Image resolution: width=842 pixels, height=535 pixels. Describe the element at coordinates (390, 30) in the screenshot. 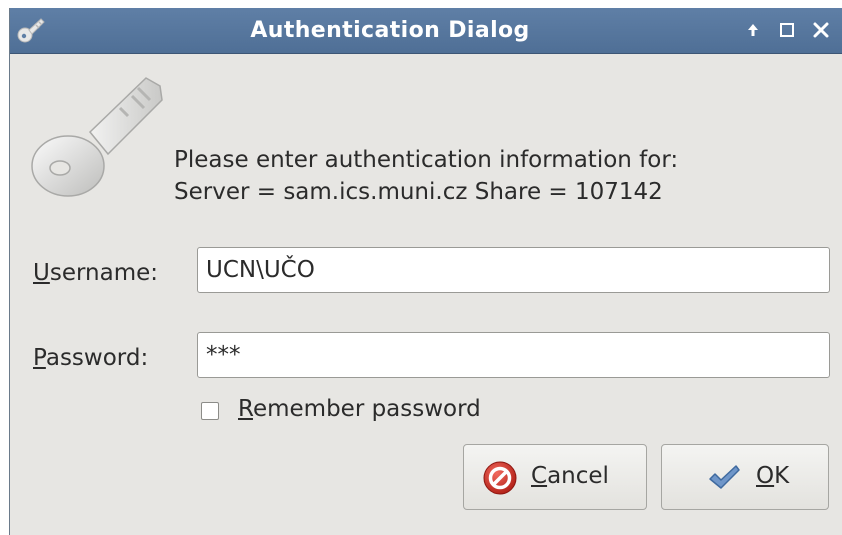

I see `window-title: Authentication Dialog` at that location.